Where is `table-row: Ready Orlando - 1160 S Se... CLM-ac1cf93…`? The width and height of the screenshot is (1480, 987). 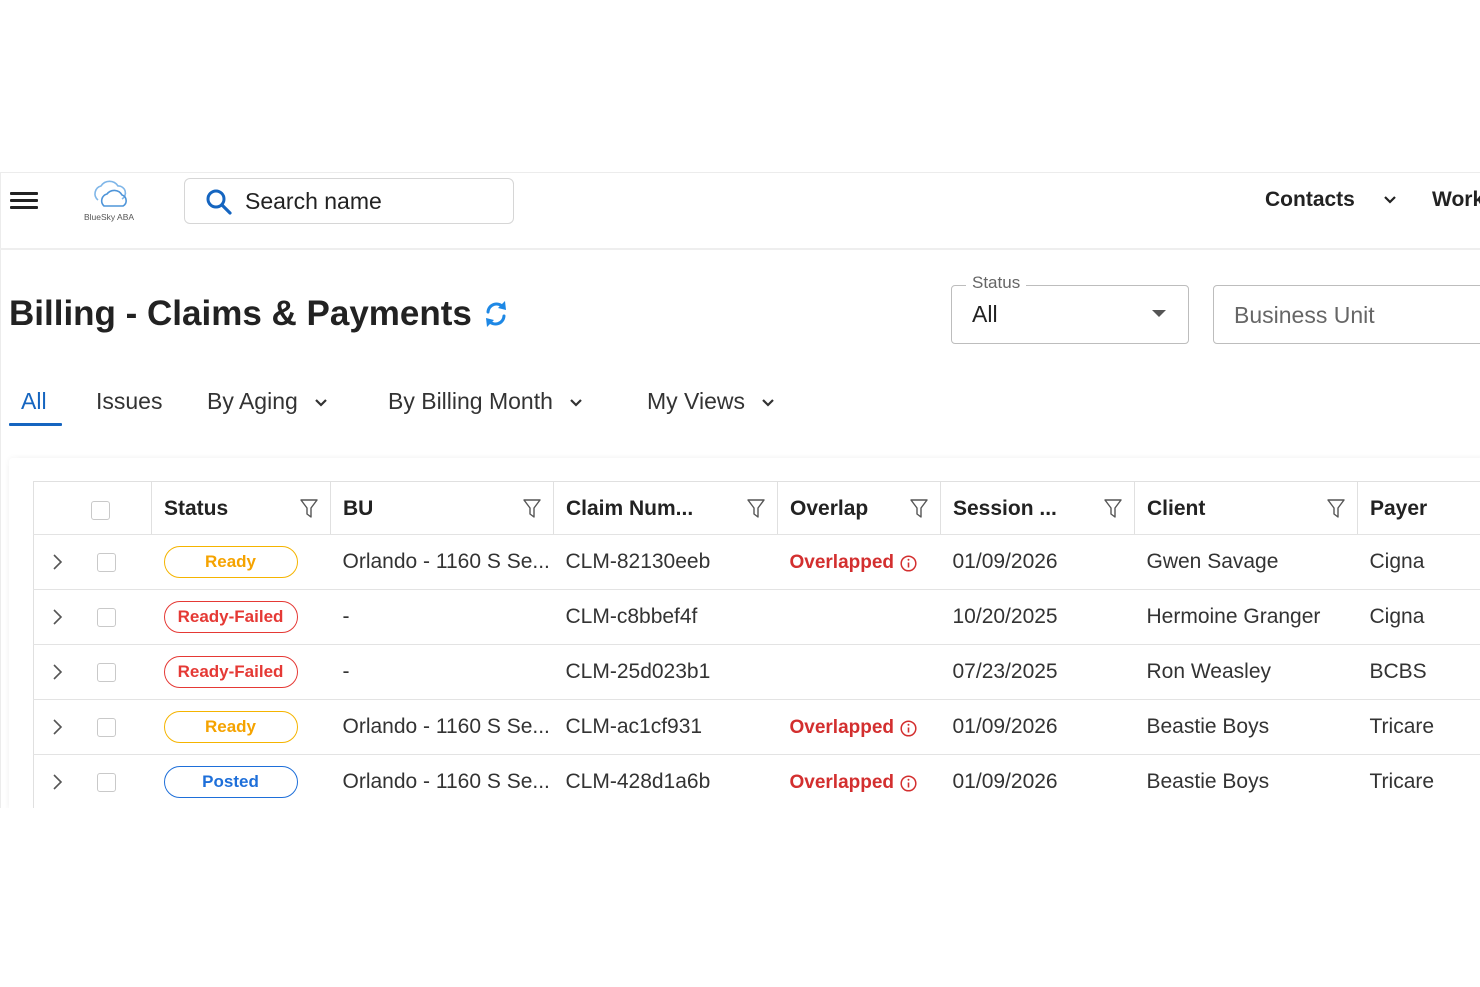
table-row: Ready Orlando - 1160 S Se... CLM-ac1cf93… is located at coordinates (756, 727).